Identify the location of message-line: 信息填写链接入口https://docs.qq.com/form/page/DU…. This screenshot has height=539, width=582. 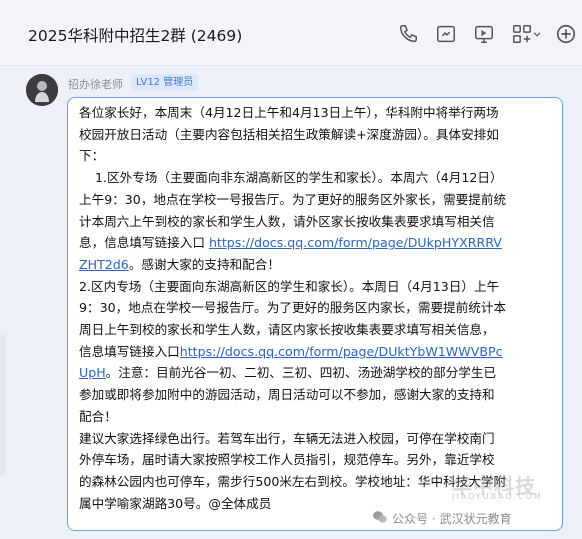
(317, 352).